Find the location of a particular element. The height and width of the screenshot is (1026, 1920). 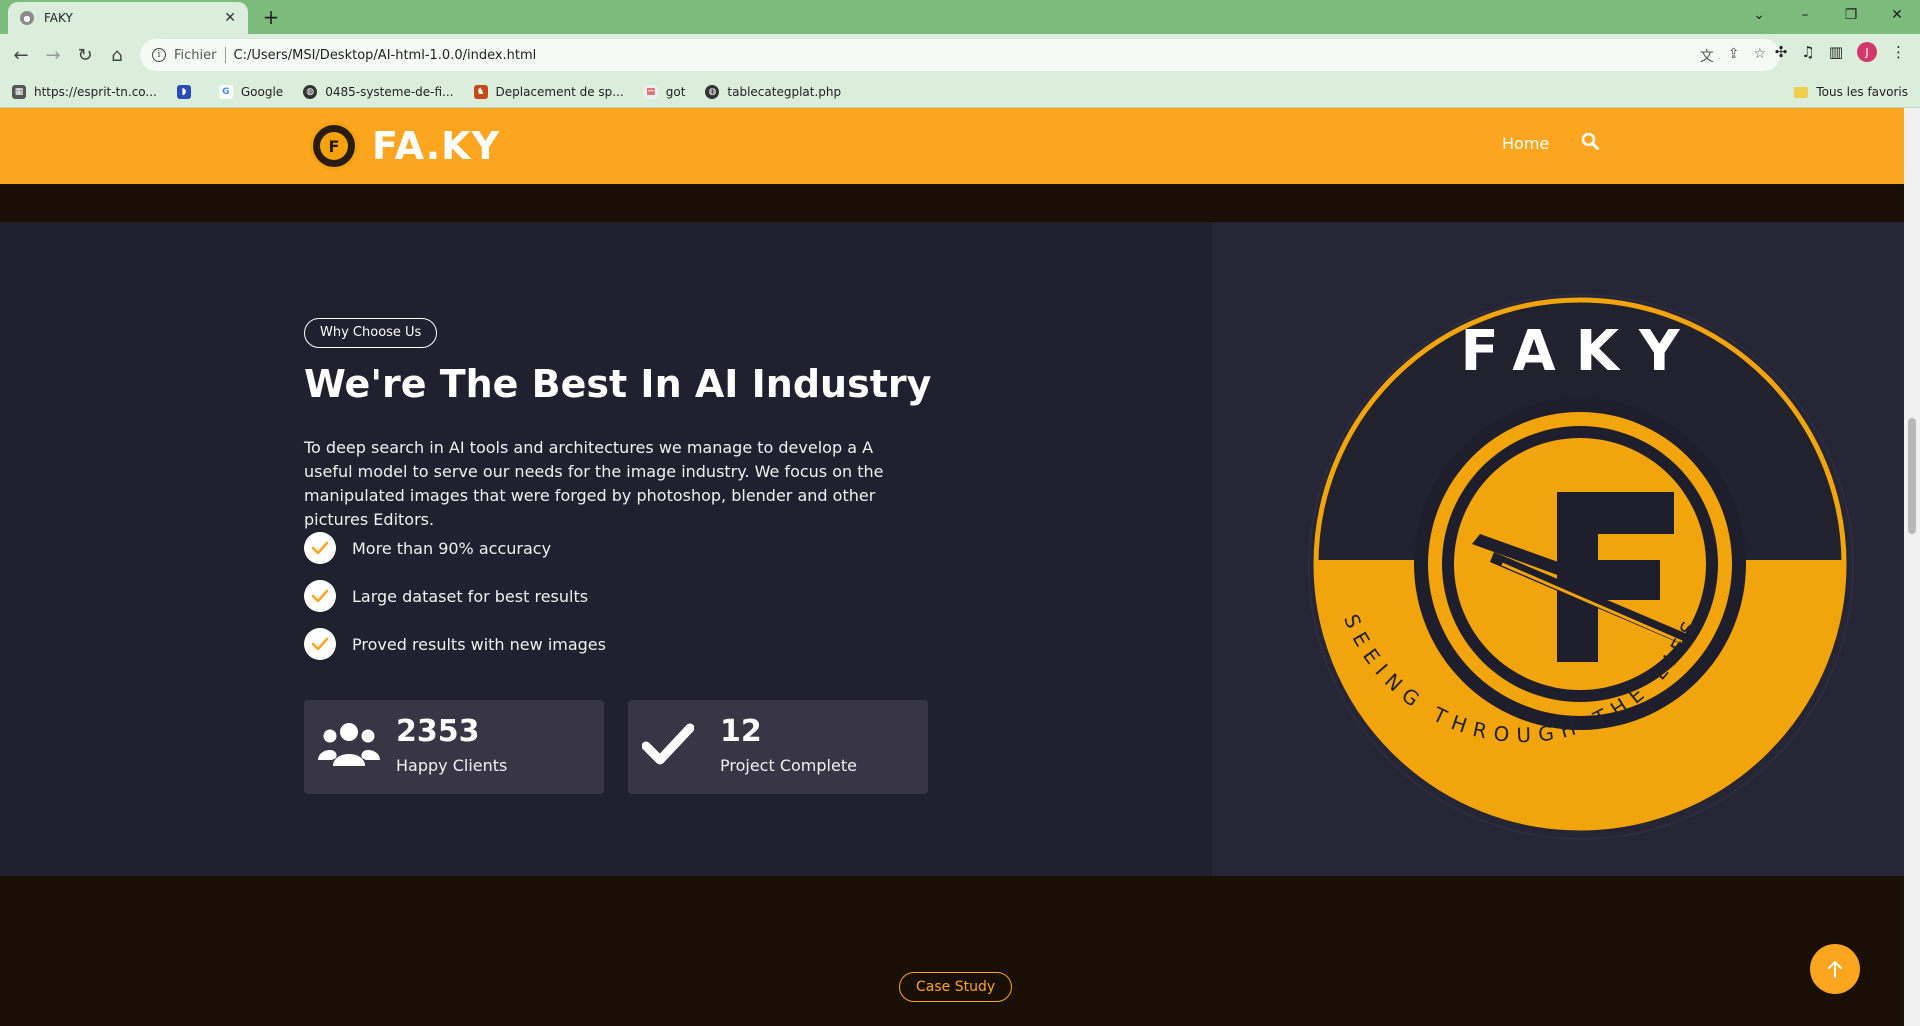

feature-label: More than 90% accuracy is located at coordinates (452, 548).